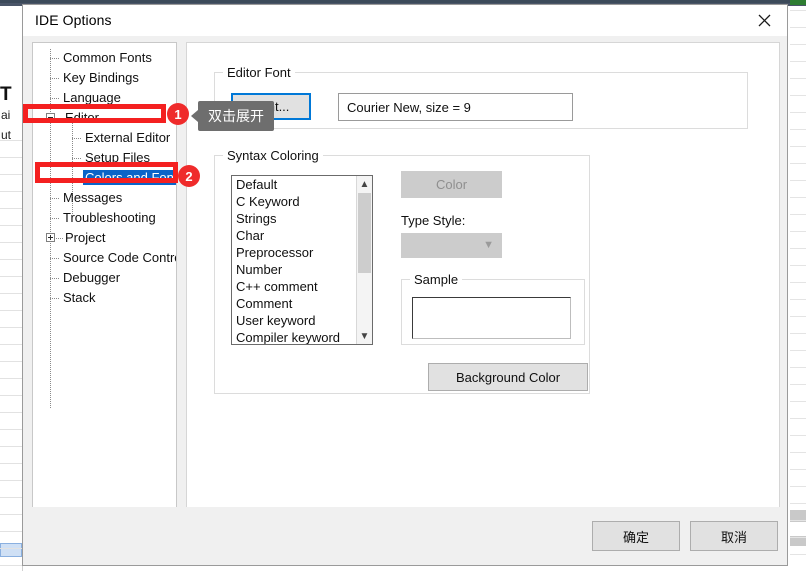 The image size is (806, 571). What do you see at coordinates (294, 184) in the screenshot?
I see `list-item: Default` at bounding box center [294, 184].